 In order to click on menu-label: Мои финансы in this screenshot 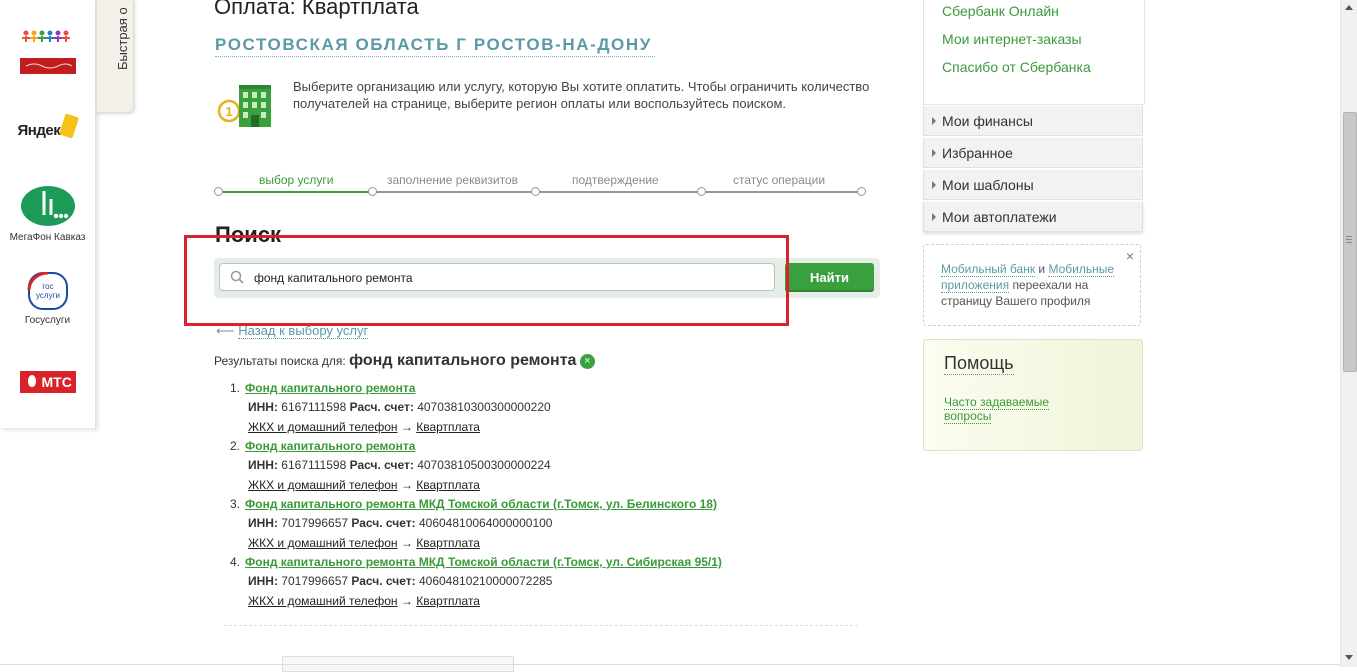, I will do `click(987, 121)`.